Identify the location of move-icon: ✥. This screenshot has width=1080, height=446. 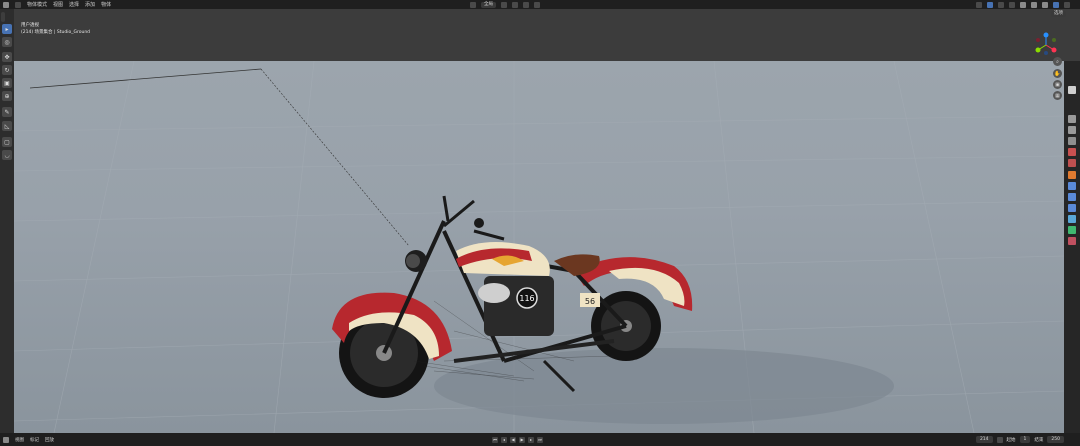
(7, 57).